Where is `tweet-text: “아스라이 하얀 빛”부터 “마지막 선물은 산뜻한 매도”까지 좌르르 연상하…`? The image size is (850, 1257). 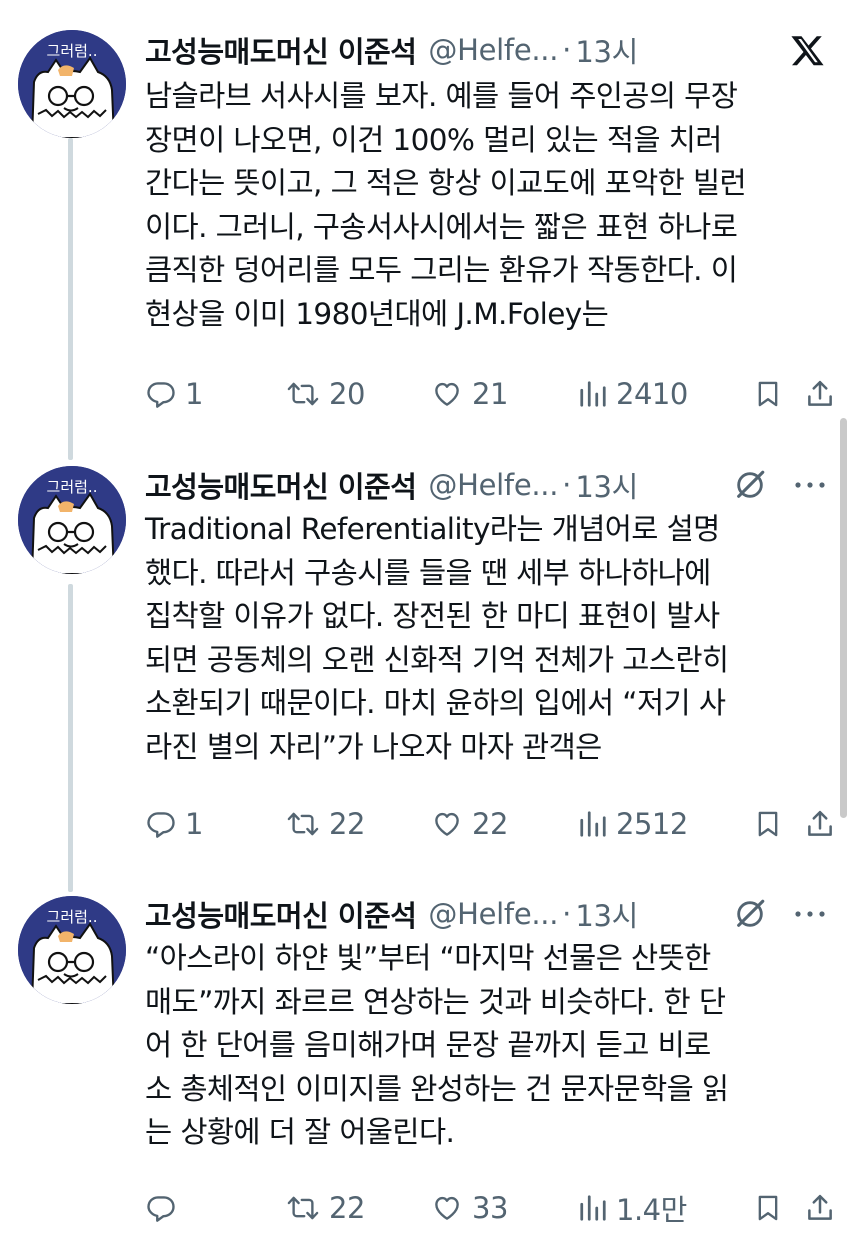
tweet-text: “아스라이 하얀 빛”부터 “마지막 선물은 산뜻한 매도”까지 좌르르 연상하… is located at coordinates (437, 1045).